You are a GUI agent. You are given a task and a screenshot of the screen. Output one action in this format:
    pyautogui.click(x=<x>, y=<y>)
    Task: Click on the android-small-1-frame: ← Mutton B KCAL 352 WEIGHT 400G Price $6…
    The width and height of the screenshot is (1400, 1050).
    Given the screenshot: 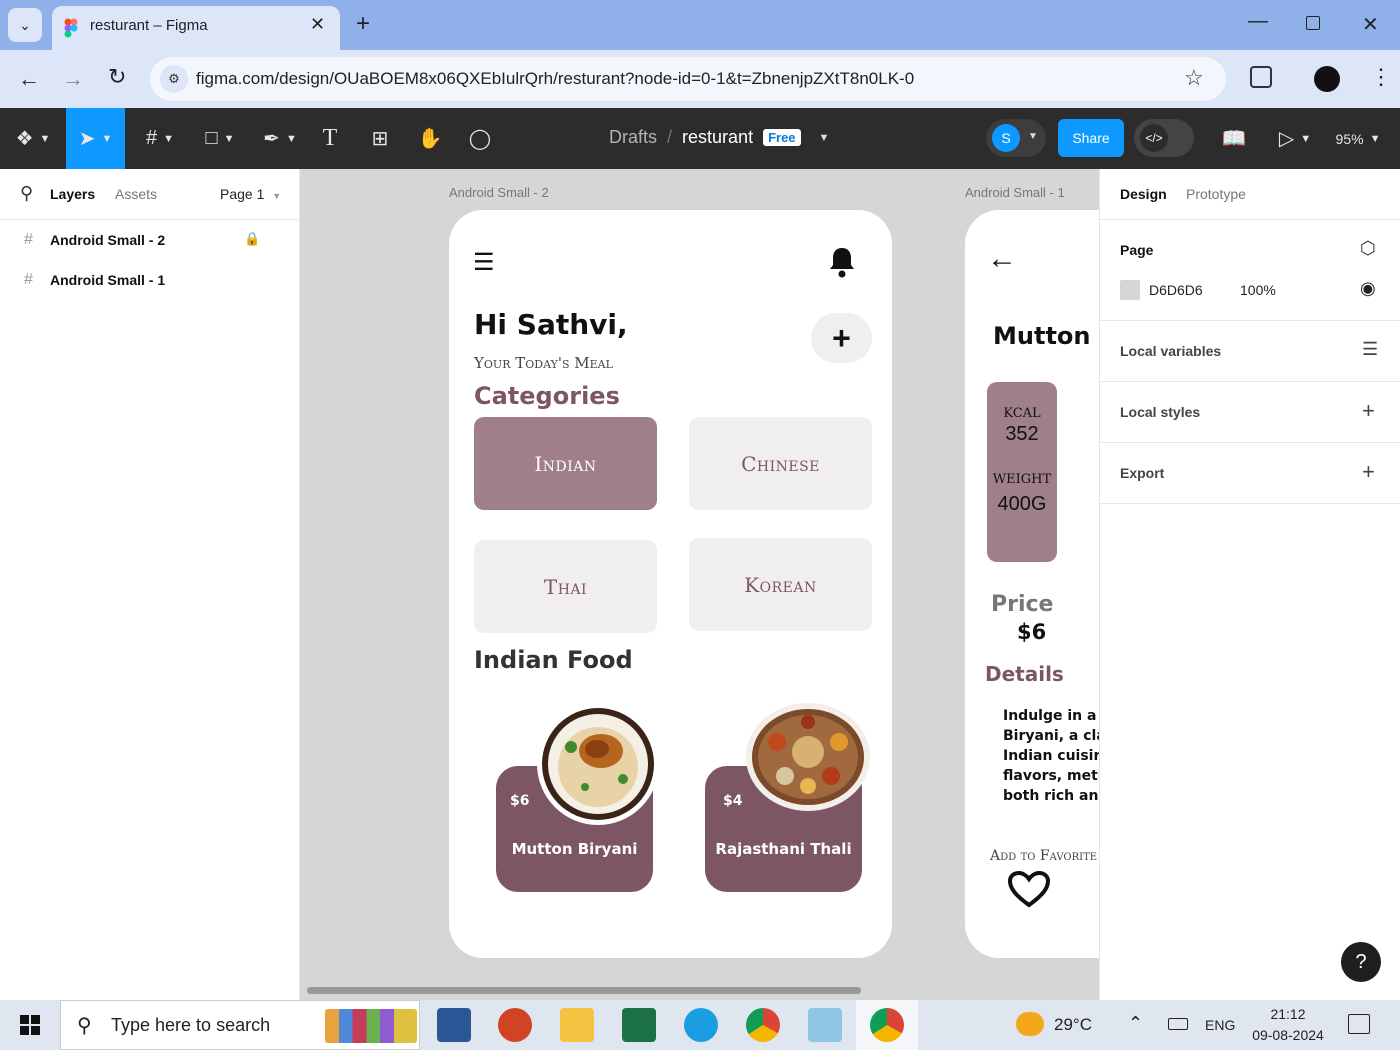 What is the action you would take?
    pyautogui.click(x=1032, y=584)
    